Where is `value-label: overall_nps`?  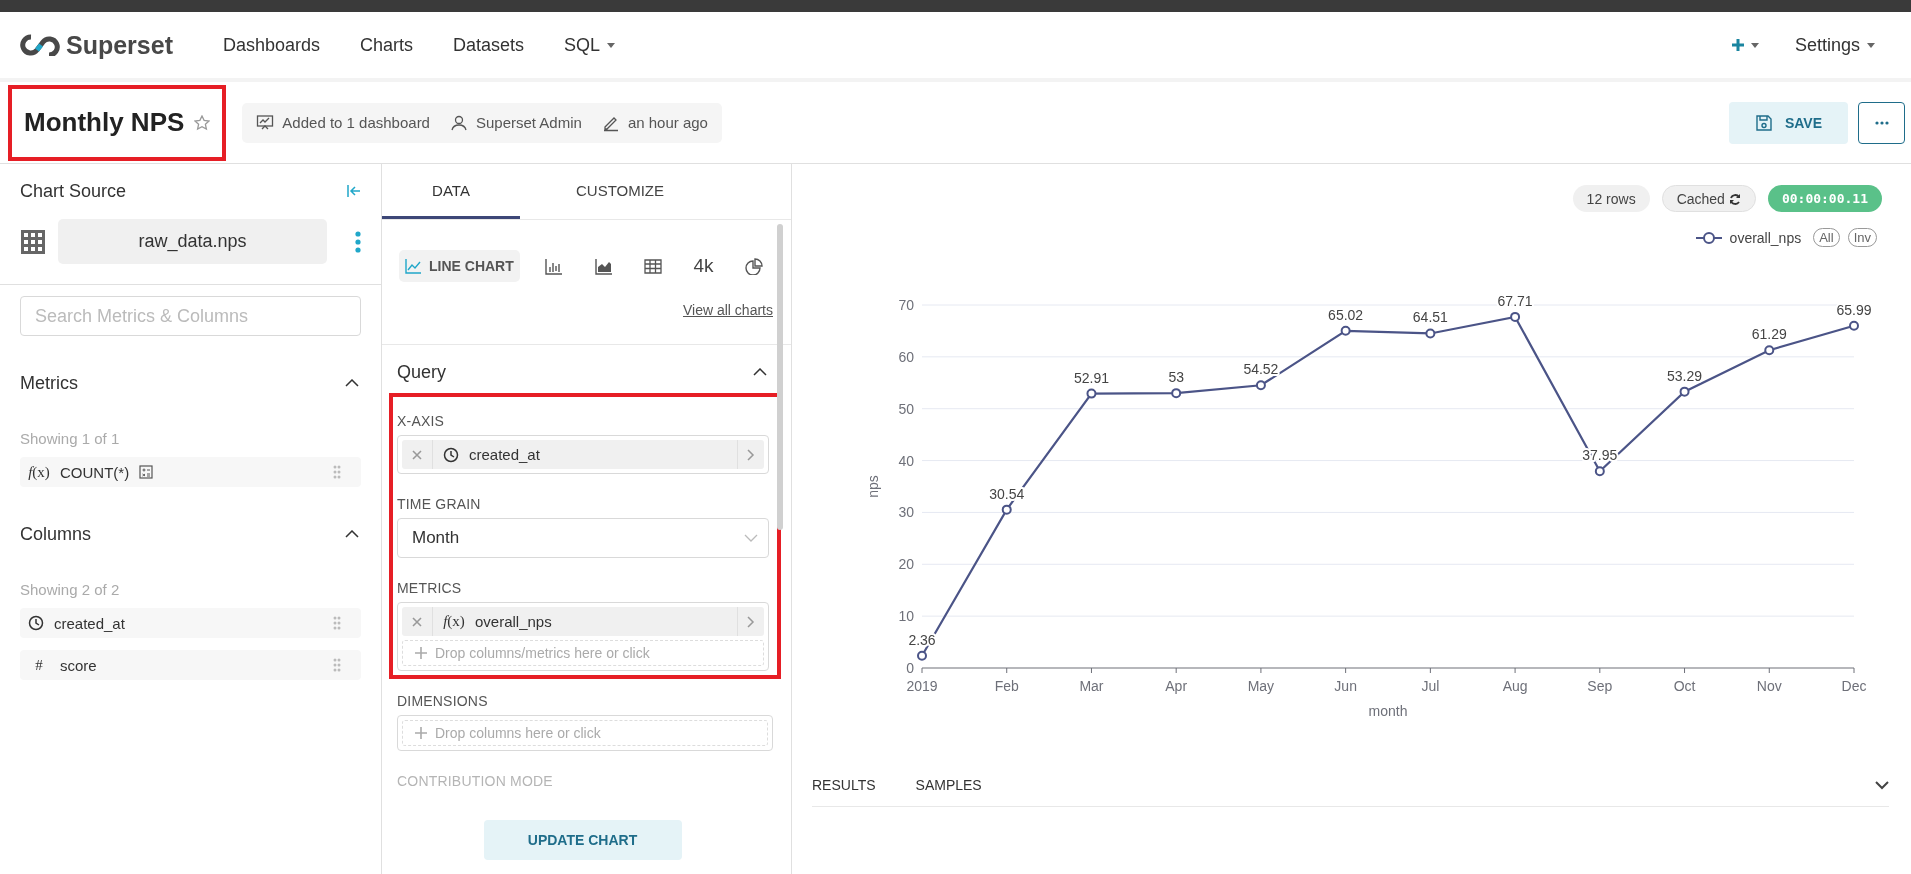
value-label: overall_nps is located at coordinates (513, 621).